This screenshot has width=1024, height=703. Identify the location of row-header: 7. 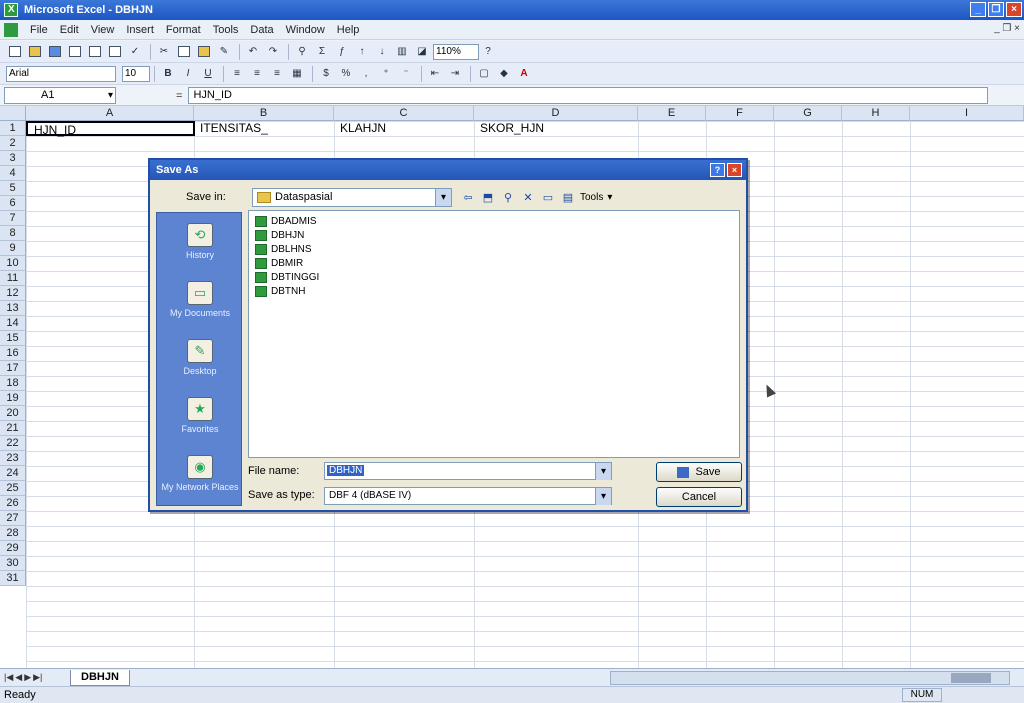
(13, 218).